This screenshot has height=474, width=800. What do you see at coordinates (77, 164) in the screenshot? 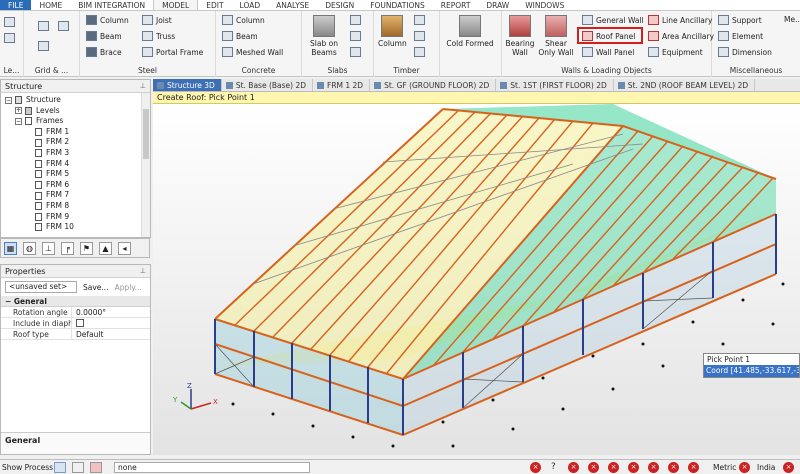
I see `tree-frame-item: FRM 4` at bounding box center [77, 164].